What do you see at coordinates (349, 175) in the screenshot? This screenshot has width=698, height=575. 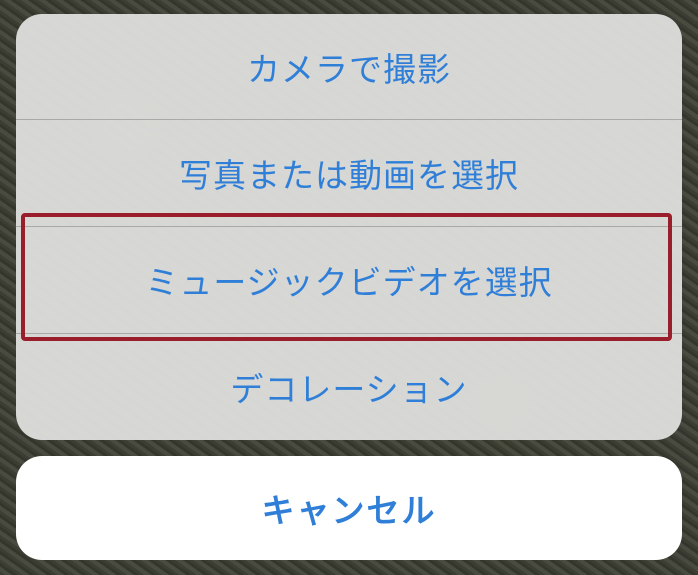 I see `choose-photo-or-video-label: 写真または動画を選択` at bounding box center [349, 175].